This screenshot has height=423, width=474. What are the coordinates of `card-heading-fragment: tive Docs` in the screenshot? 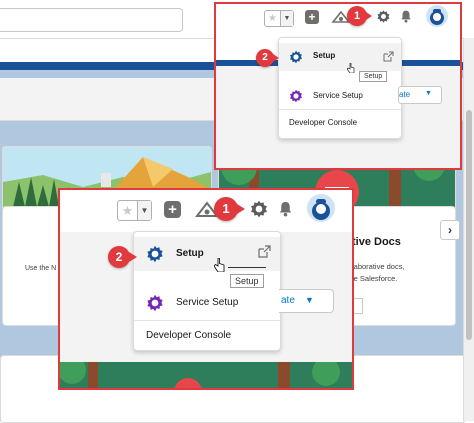 It's located at (376, 242).